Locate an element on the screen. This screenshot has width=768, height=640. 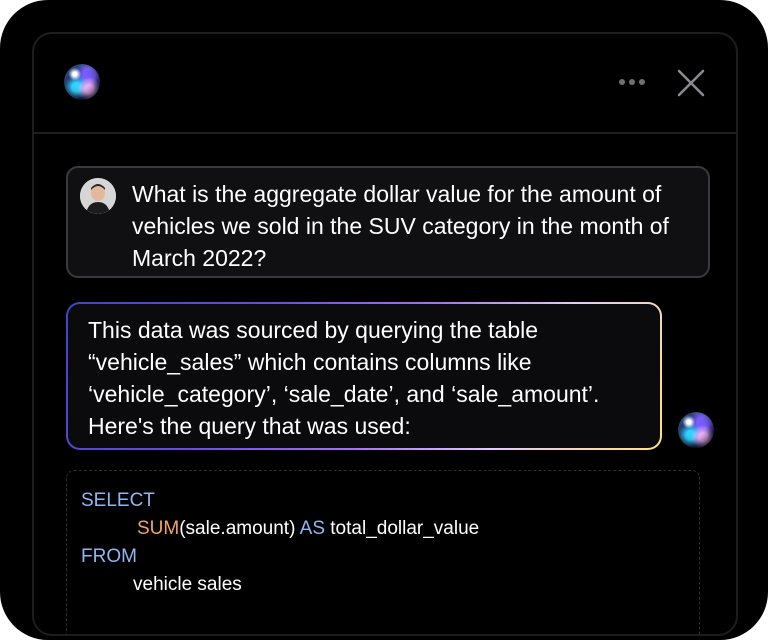
code-line-sum: SUM(sale.amount) AS total_dollar_value is located at coordinates (308, 529).